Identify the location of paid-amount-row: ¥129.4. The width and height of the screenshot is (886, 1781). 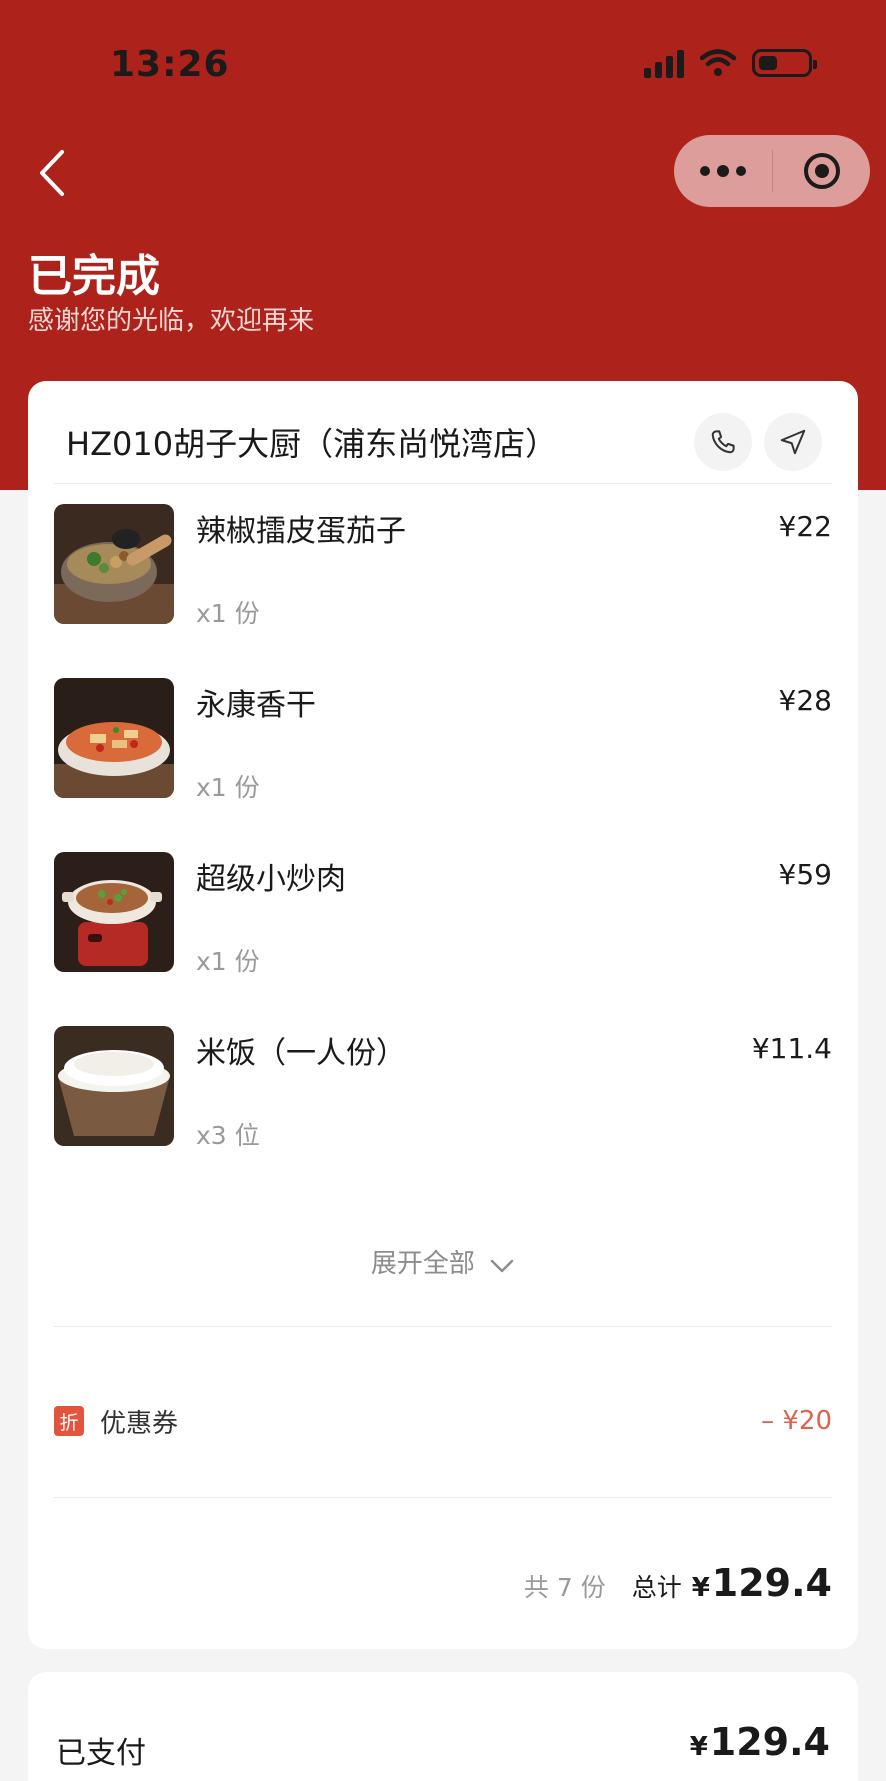
(760, 1742).